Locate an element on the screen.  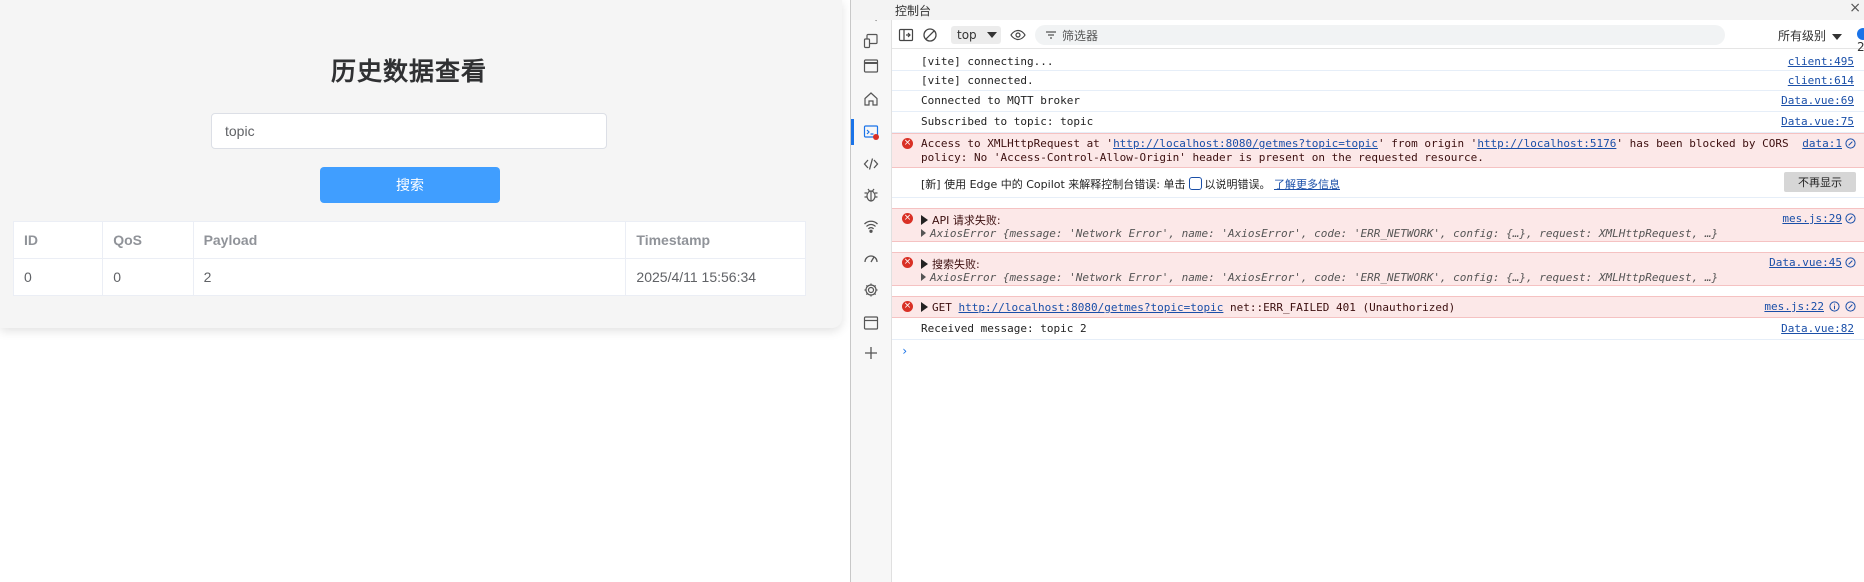
home-icon is located at coordinates (871, 99).